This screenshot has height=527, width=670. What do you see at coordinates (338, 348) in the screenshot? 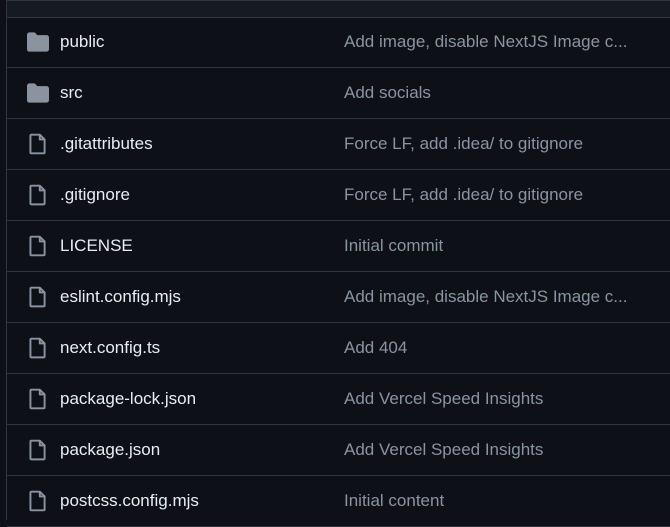
I see `table-row: next.config.ts Add 404` at bounding box center [338, 348].